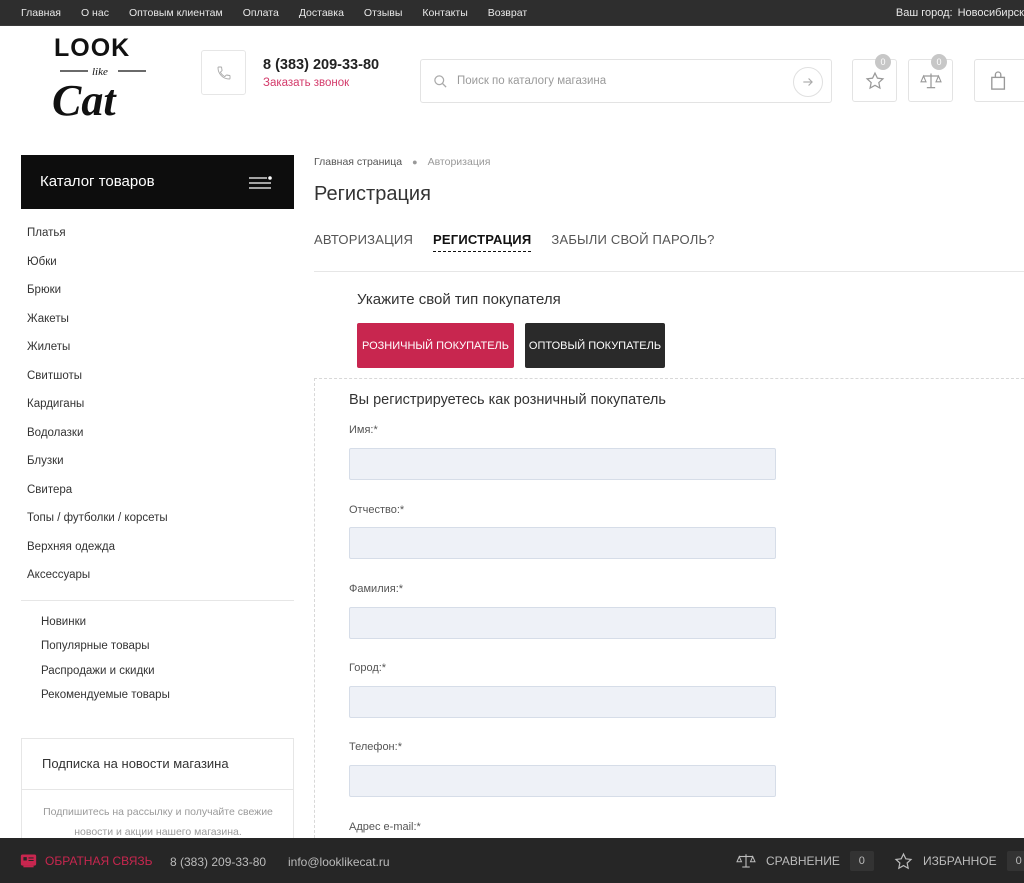  What do you see at coordinates (105, 627) in the screenshot?
I see `sub-link-new: Новинки` at bounding box center [105, 627].